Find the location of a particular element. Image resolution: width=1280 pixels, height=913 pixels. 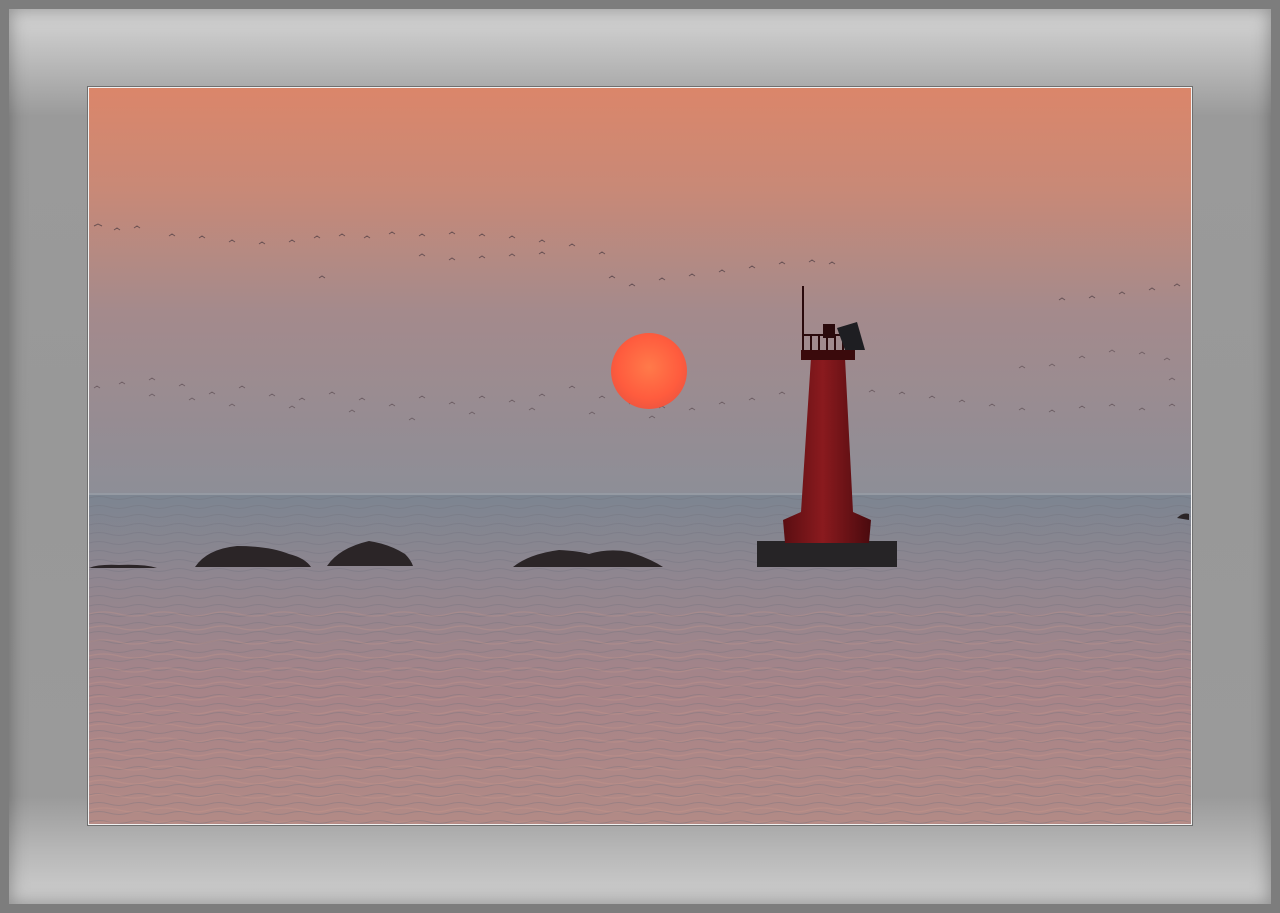

setting-sun is located at coordinates (649, 371).